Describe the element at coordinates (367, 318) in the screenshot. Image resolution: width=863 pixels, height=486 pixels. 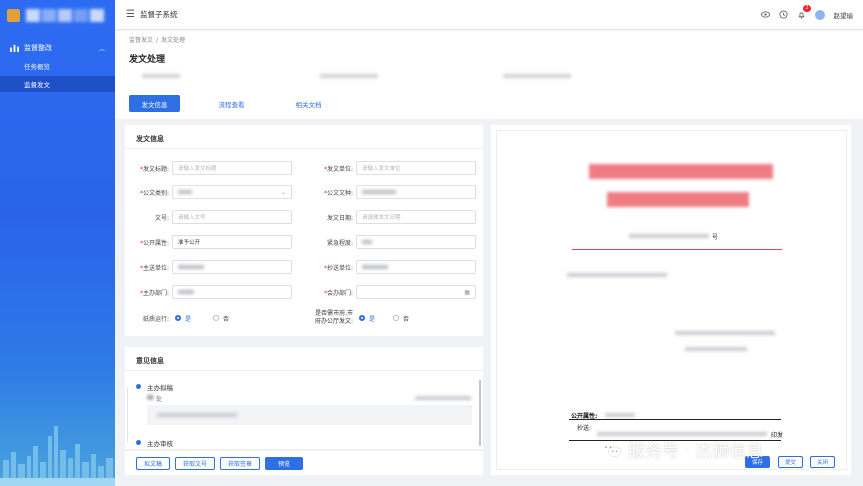
I see `joint-release-yes-radio: 是` at that location.